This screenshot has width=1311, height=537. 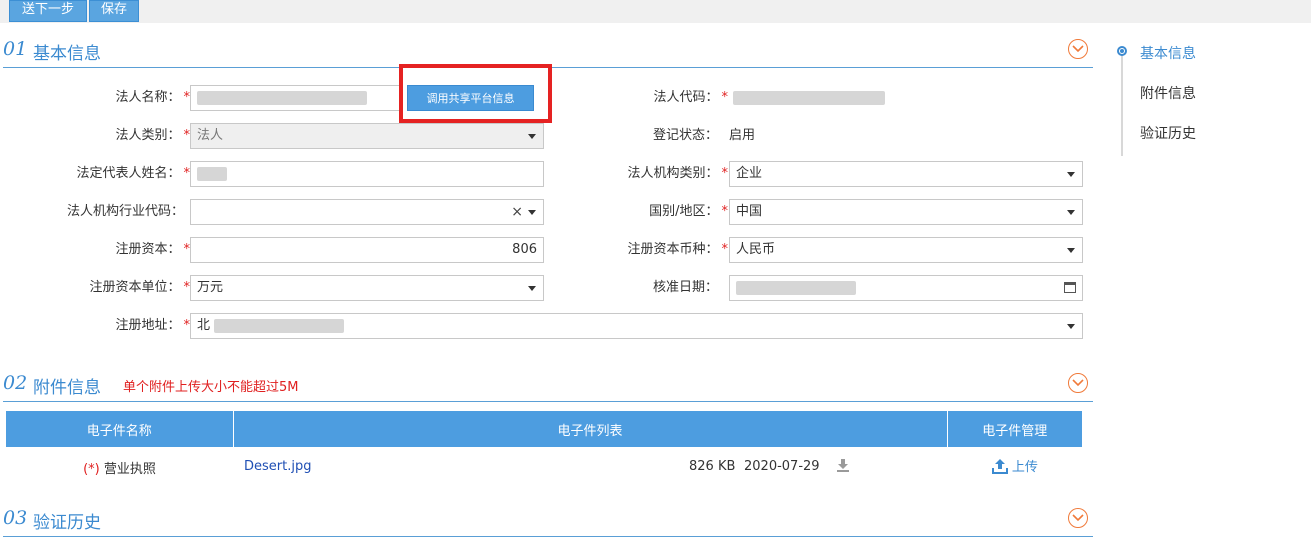 I want to click on send-next-button: 送下一步, so click(x=48, y=11).